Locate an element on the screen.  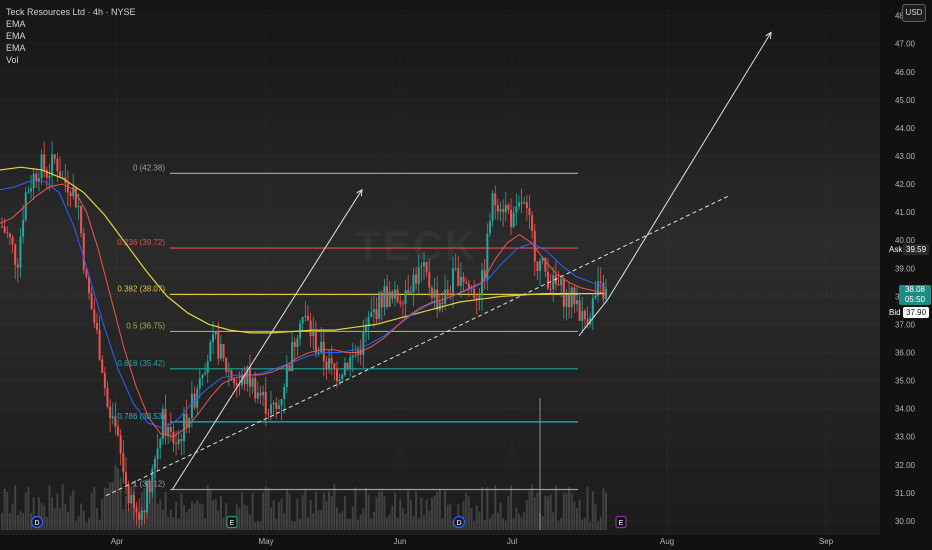
indicator-ema-1: EMA is located at coordinates (71, 24).